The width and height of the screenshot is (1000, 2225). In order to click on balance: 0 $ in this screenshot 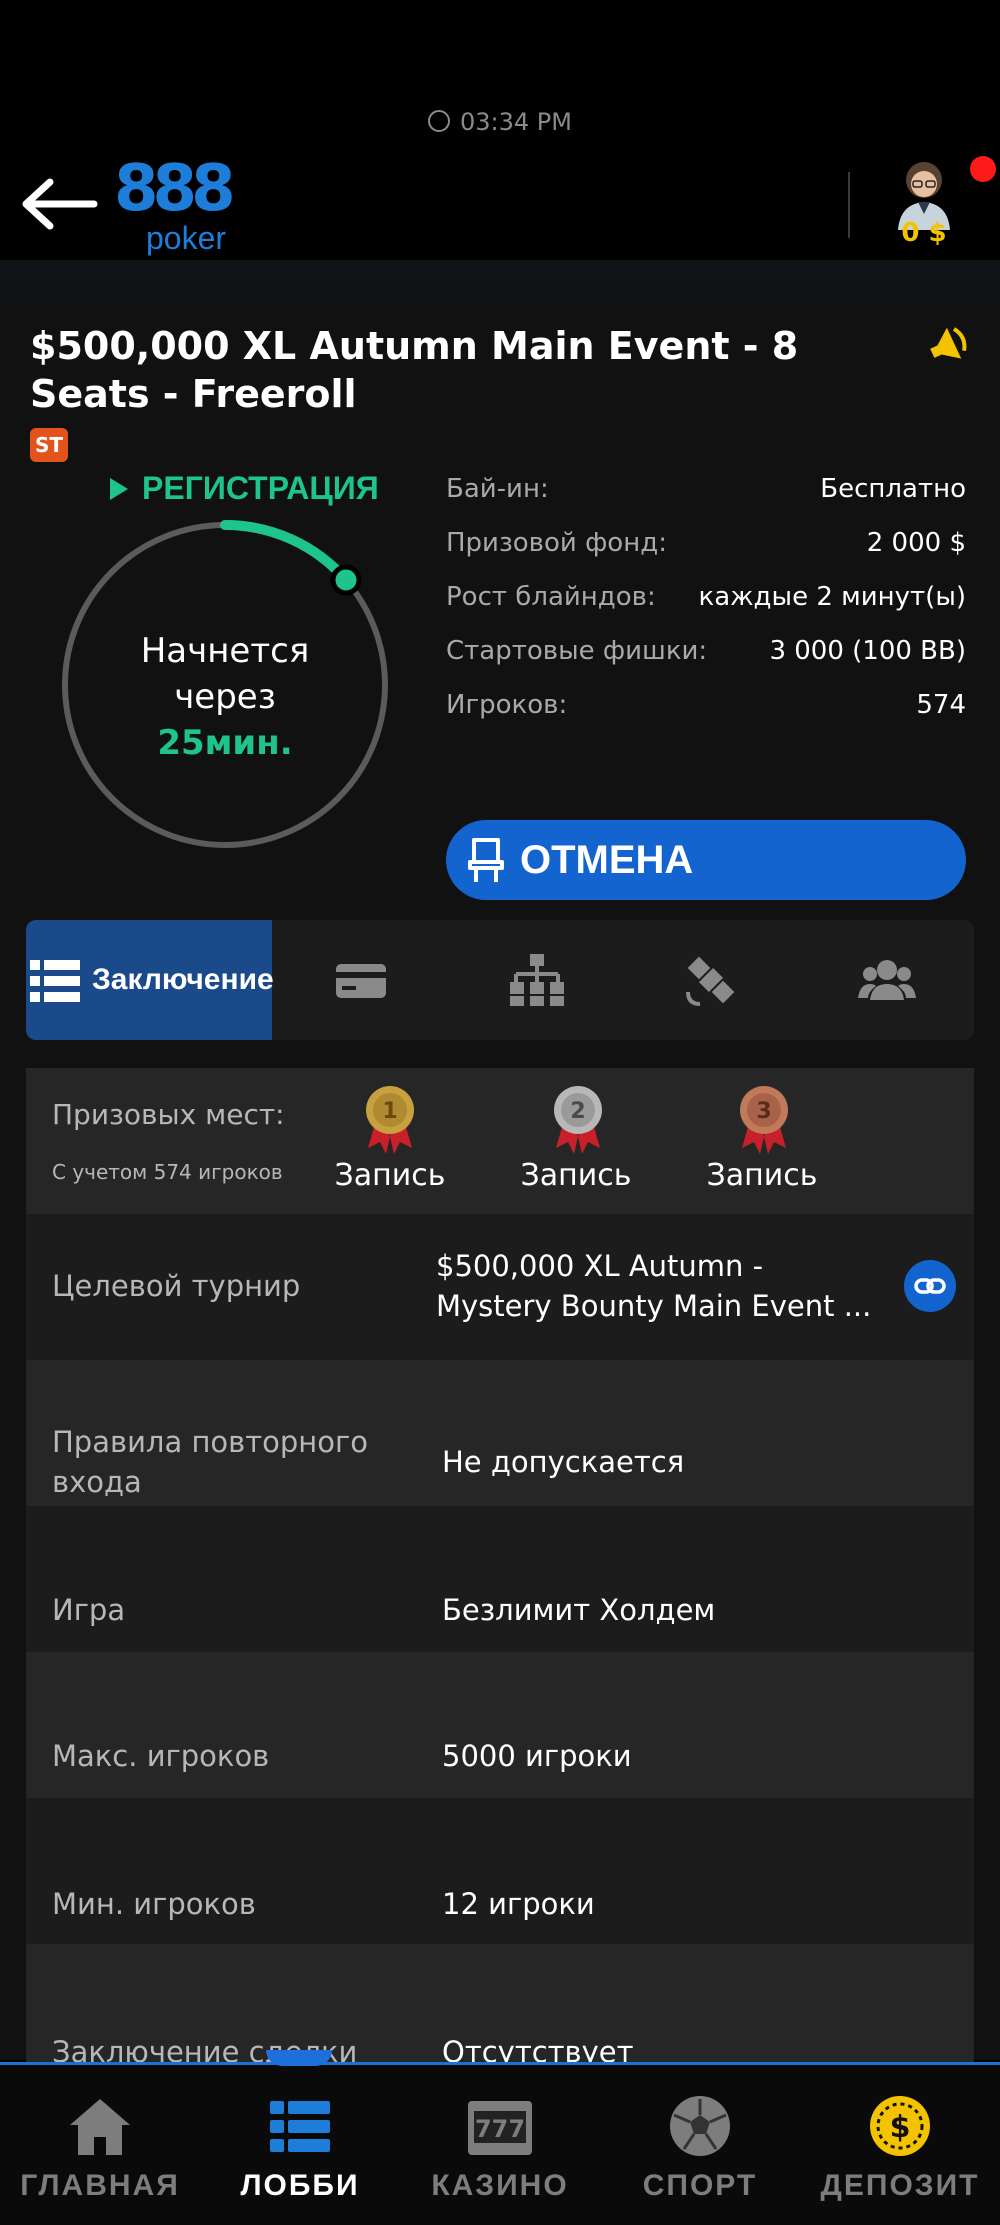, I will do `click(924, 233)`.